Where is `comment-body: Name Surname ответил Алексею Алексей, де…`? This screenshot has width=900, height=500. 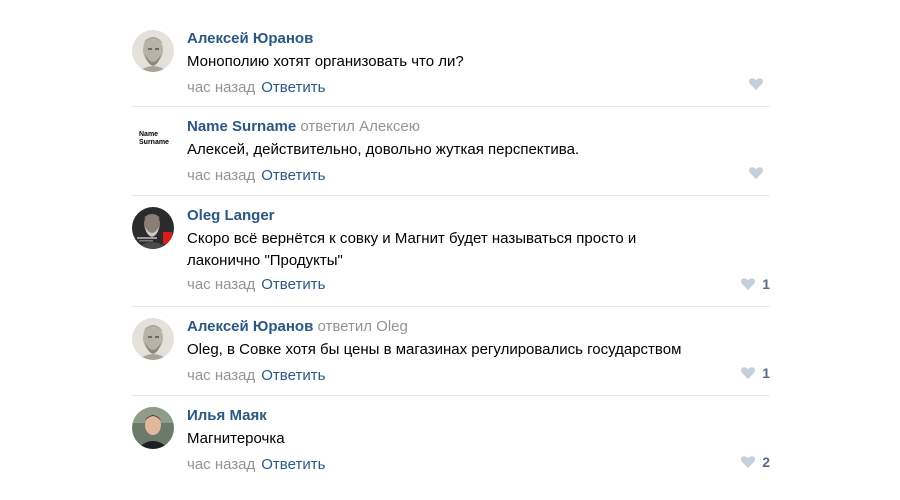
comment-body: Name Surname ответил Алексею Алексей, де… is located at coordinates (478, 151).